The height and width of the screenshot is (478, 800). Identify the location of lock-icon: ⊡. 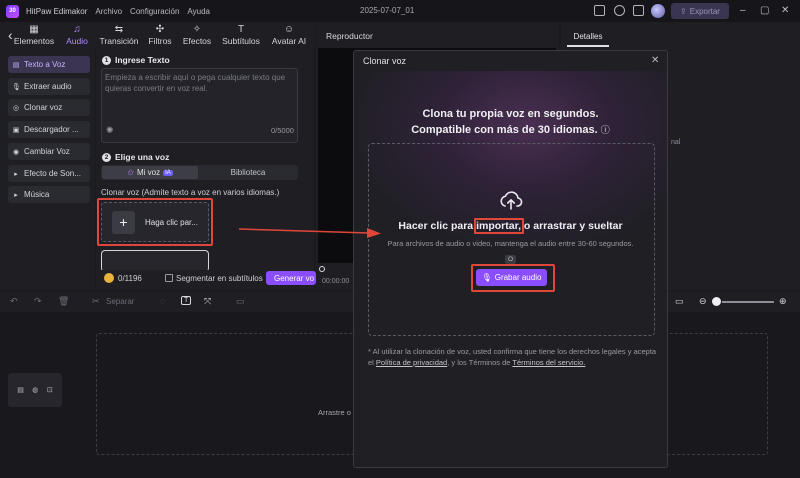
(50, 390).